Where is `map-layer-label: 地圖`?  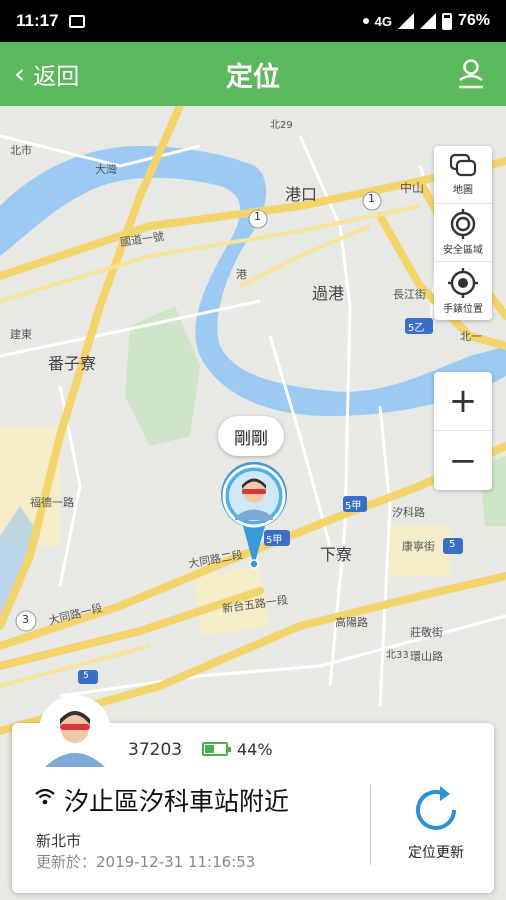
map-layer-label: 地圖 is located at coordinates (463, 190).